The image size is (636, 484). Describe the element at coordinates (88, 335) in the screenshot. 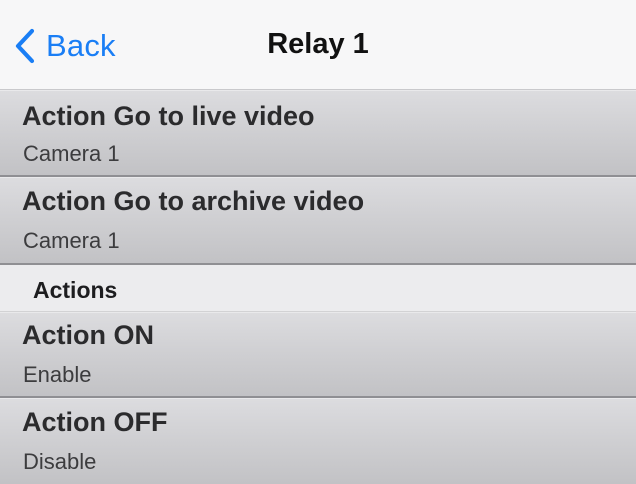

I see `list-item-title: Action ON` at that location.